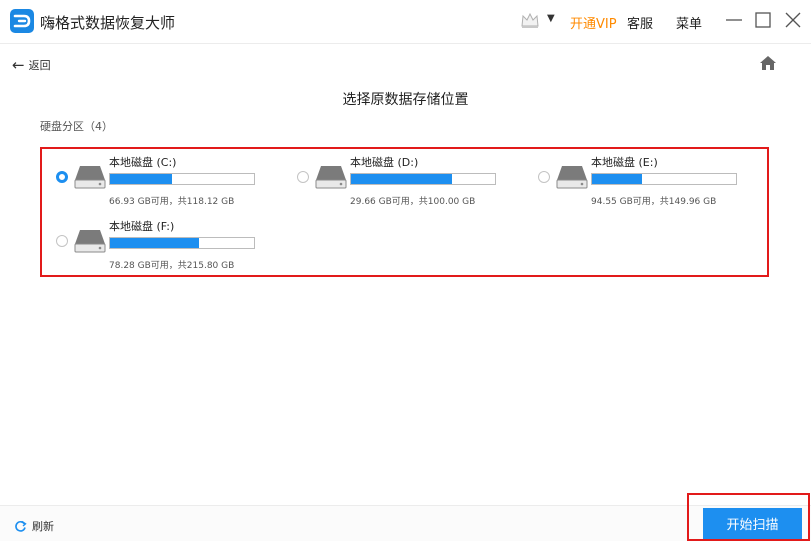 The height and width of the screenshot is (541, 811). What do you see at coordinates (142, 226) in the screenshot?
I see `disk-name: 本地磁盘 (F:)` at bounding box center [142, 226].